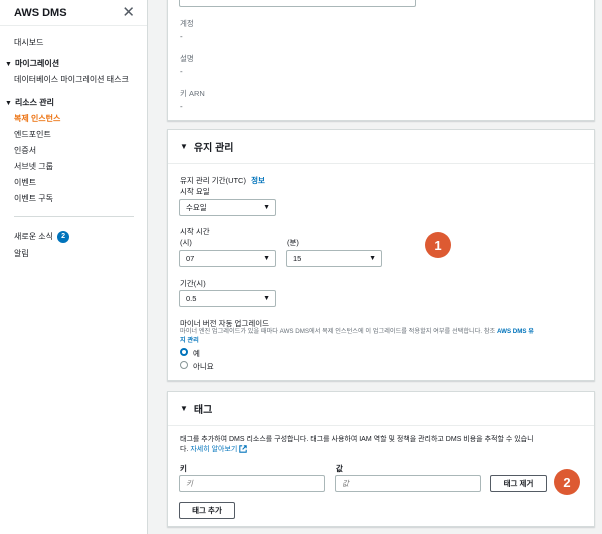  Describe the element at coordinates (184, 365) in the screenshot. I see `auto-upgrade-no-radio` at that location.